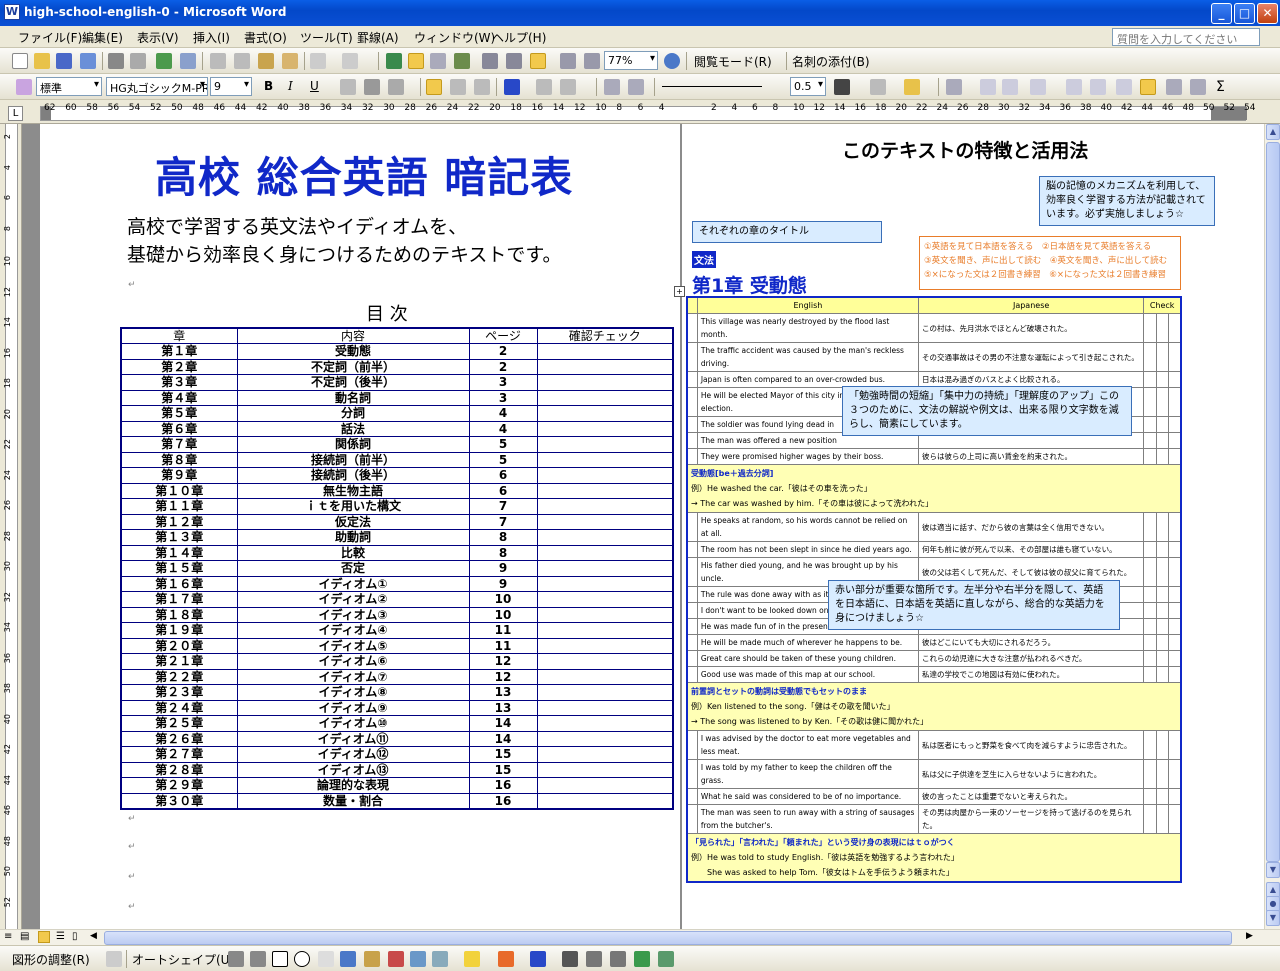 This screenshot has width=1280, height=971. I want to click on zoom-combo: 77%, so click(631, 60).